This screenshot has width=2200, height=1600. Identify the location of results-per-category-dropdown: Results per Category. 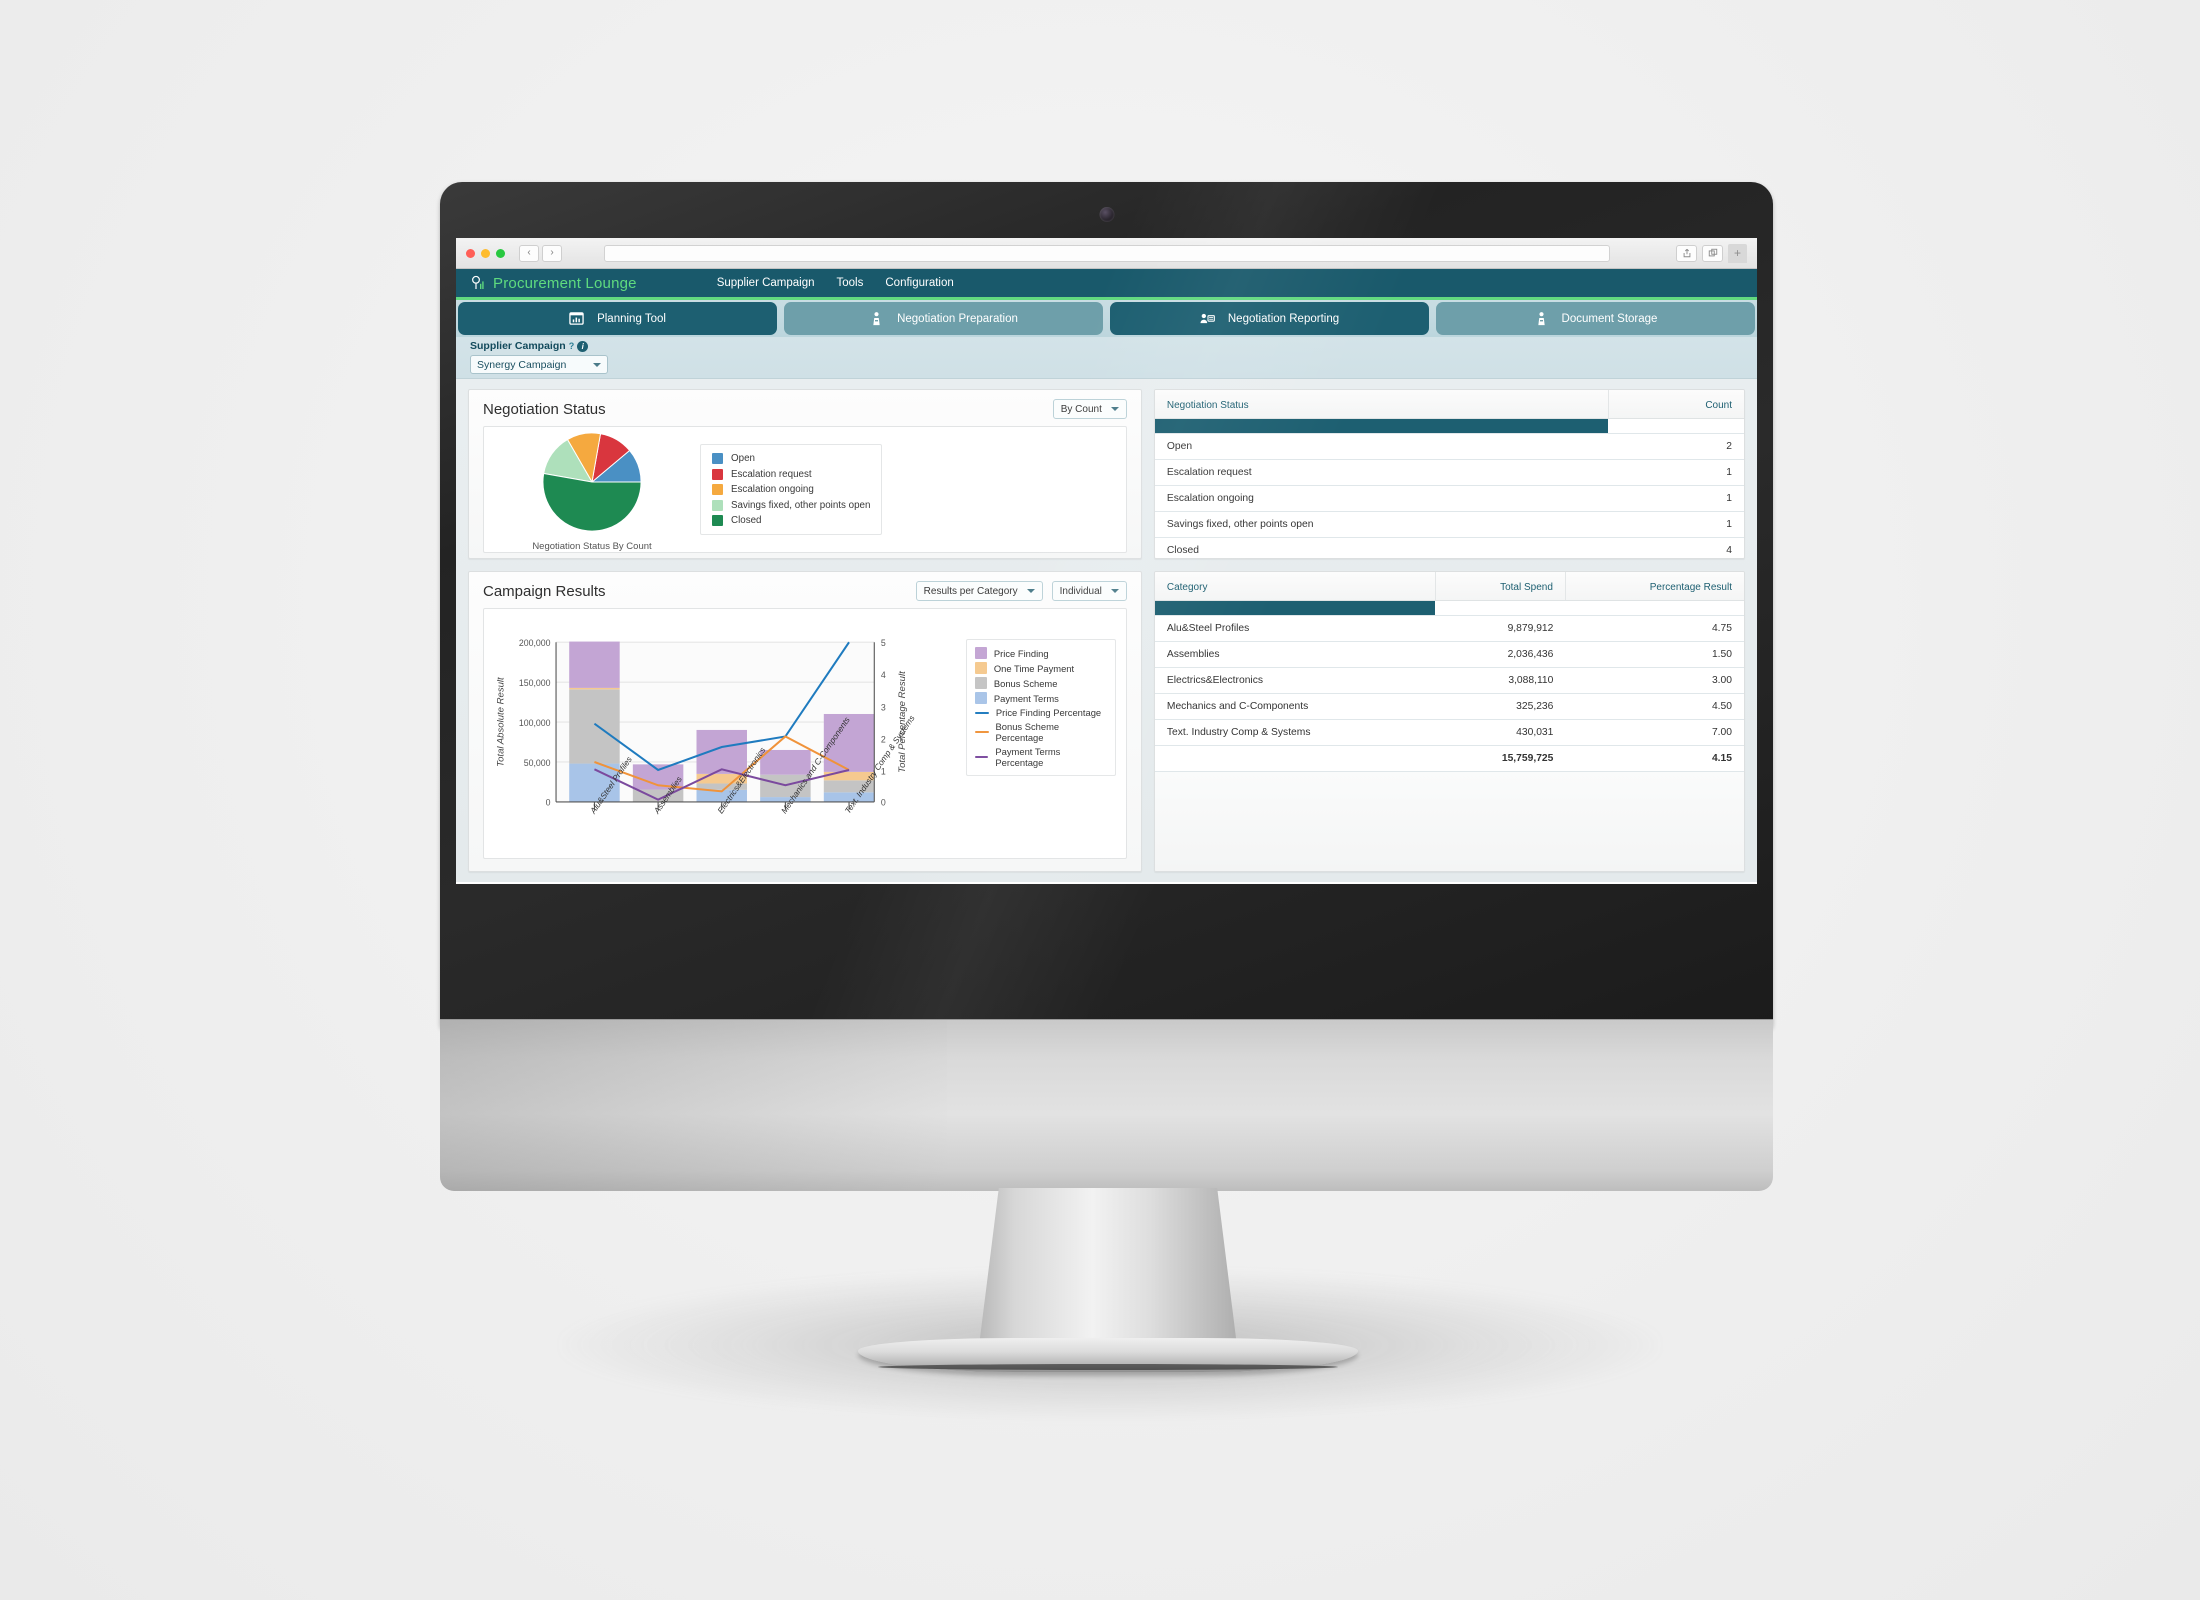
(979, 591).